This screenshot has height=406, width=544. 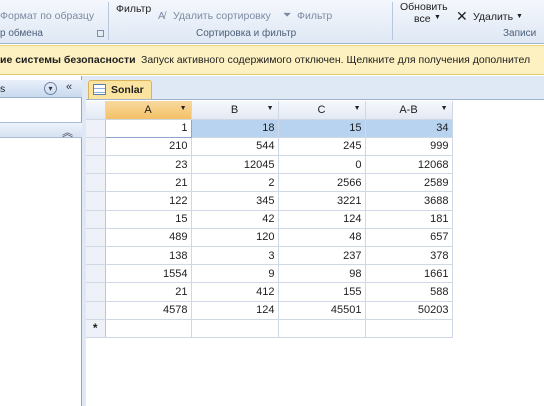 What do you see at coordinates (422, 19) in the screenshot?
I see `refresh-all-label-2: все` at bounding box center [422, 19].